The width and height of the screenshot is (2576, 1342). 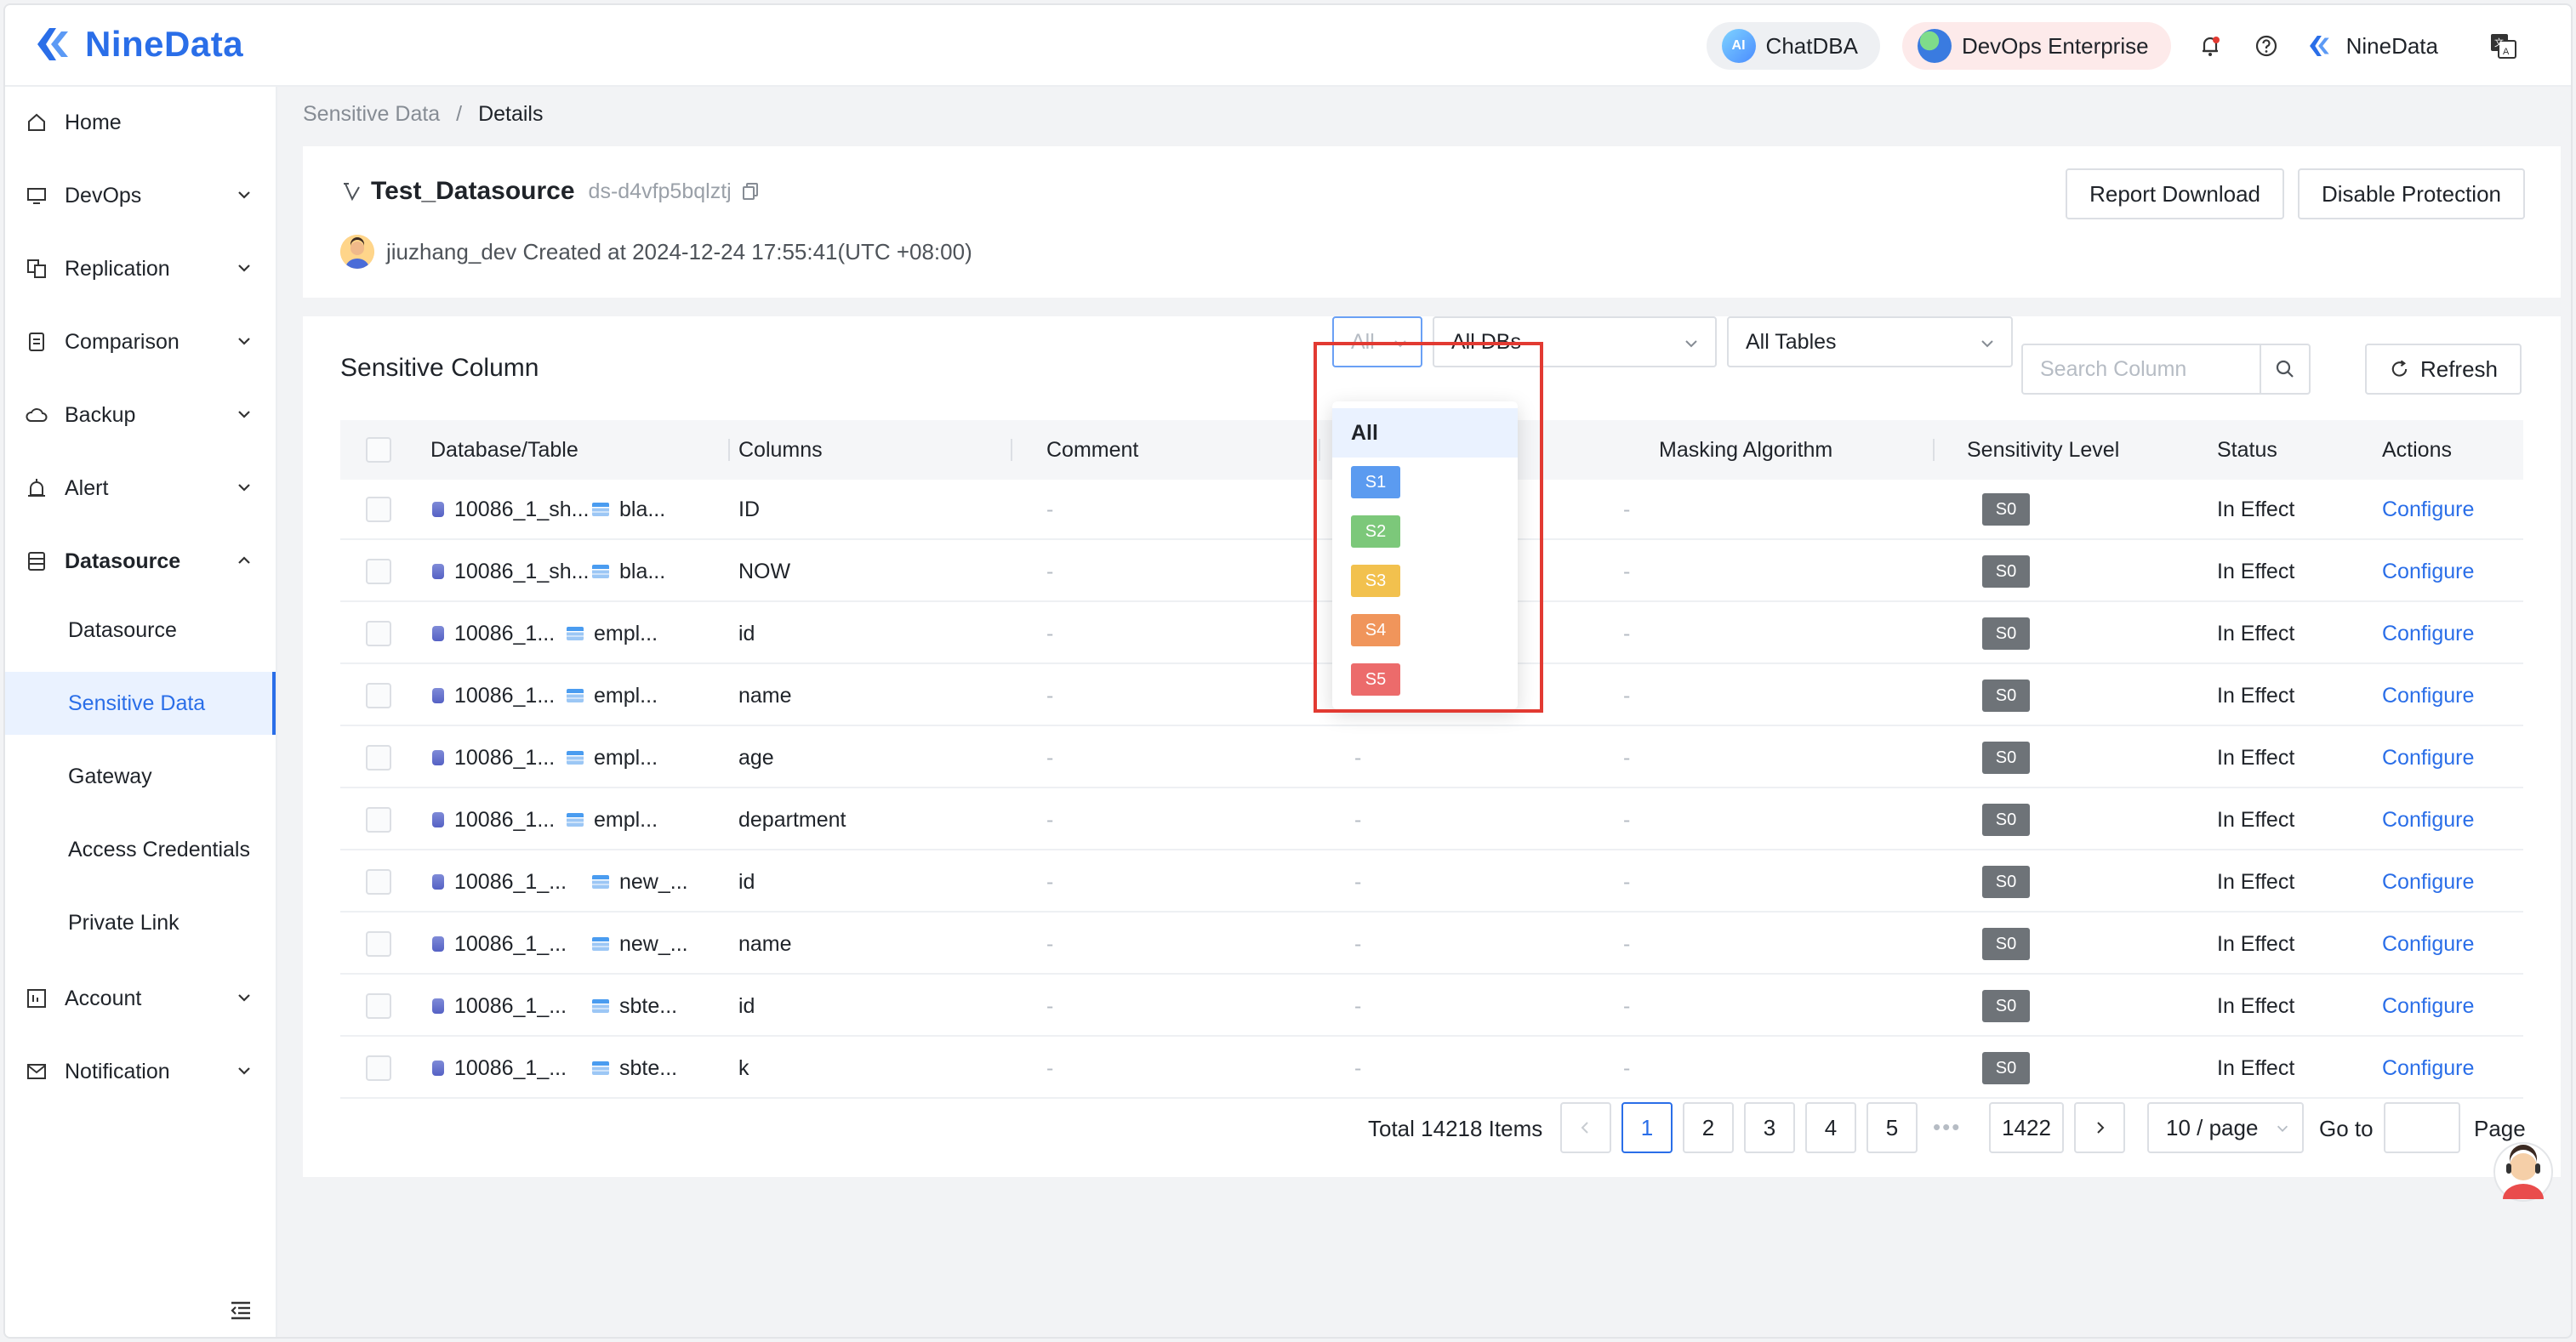 I want to click on question-icon, so click(x=2266, y=46).